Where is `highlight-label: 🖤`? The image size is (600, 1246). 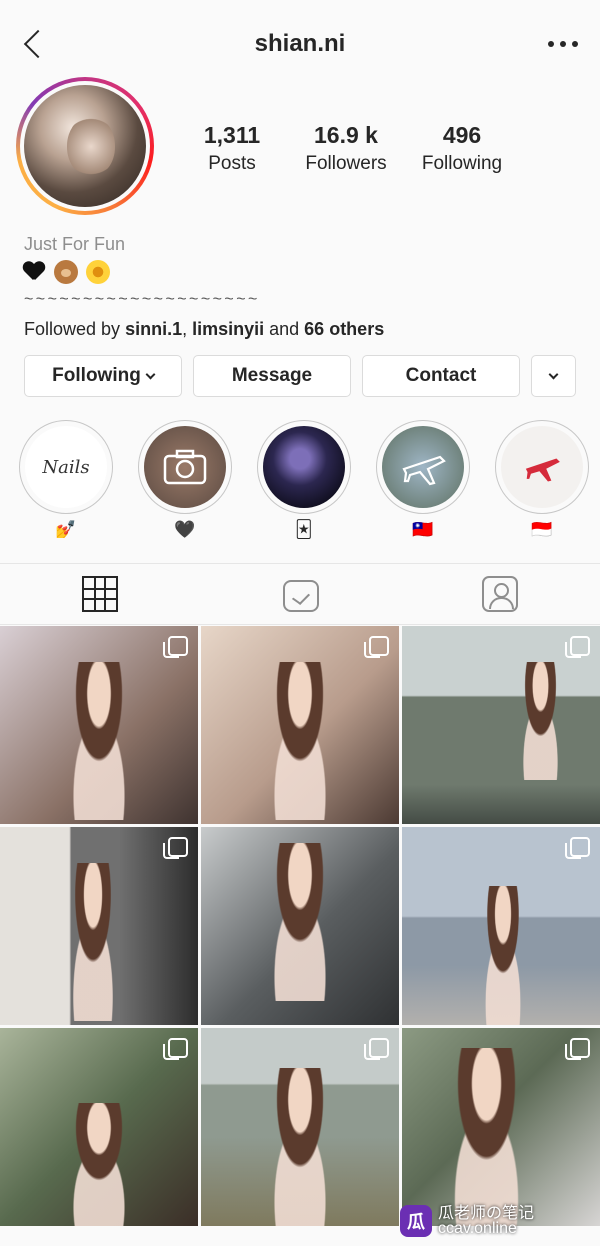
highlight-label: 🖤 is located at coordinates (185, 529).